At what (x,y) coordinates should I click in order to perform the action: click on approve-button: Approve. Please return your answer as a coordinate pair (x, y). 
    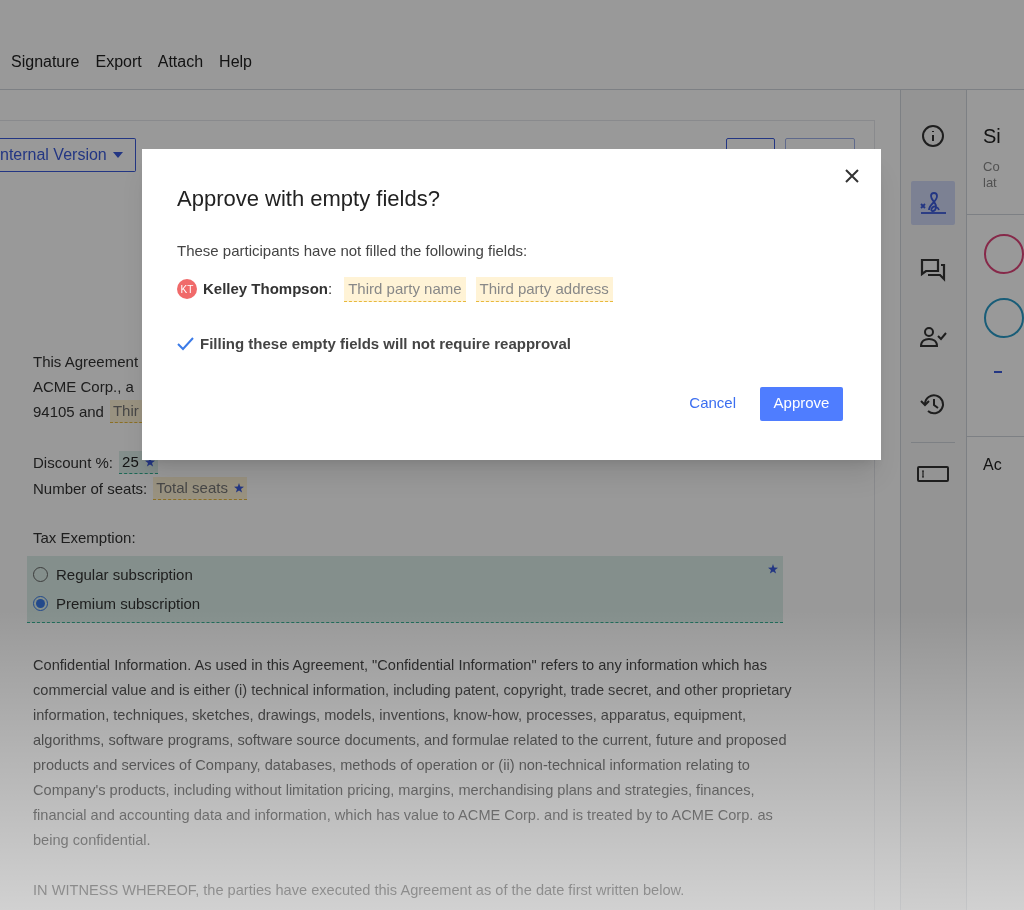
    Looking at the image, I should click on (801, 403).